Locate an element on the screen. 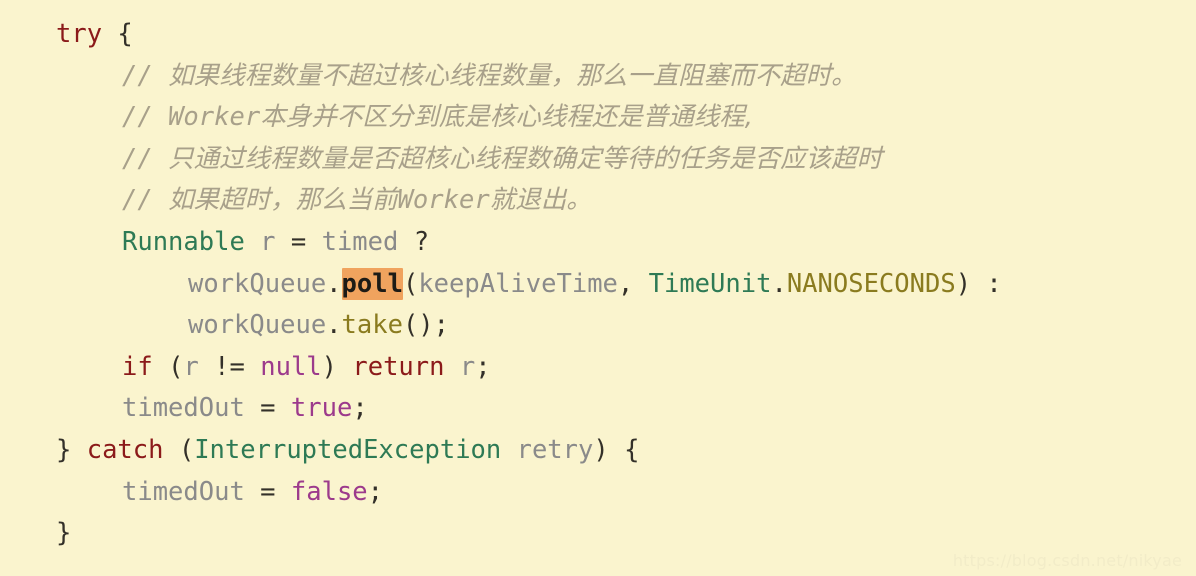 This screenshot has height=576, width=1196. code-token: NANOSECONDS is located at coordinates (871, 283).